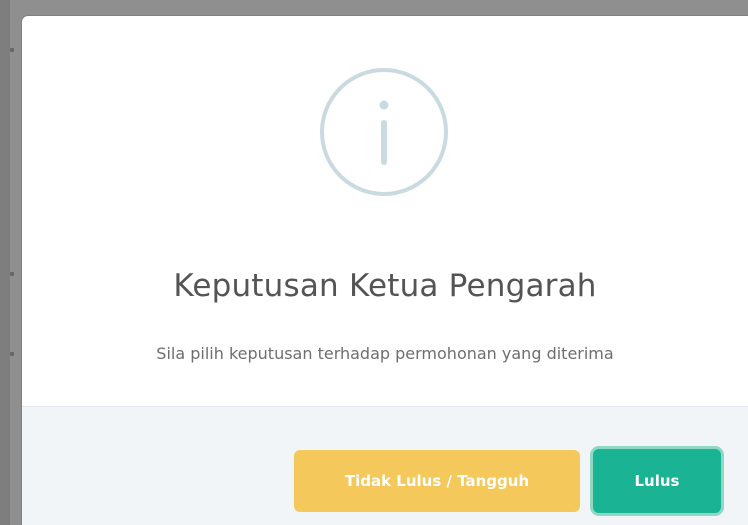 The image size is (748, 525). I want to click on reject-defer-button: Tidak Lulus / Tangguh, so click(437, 481).